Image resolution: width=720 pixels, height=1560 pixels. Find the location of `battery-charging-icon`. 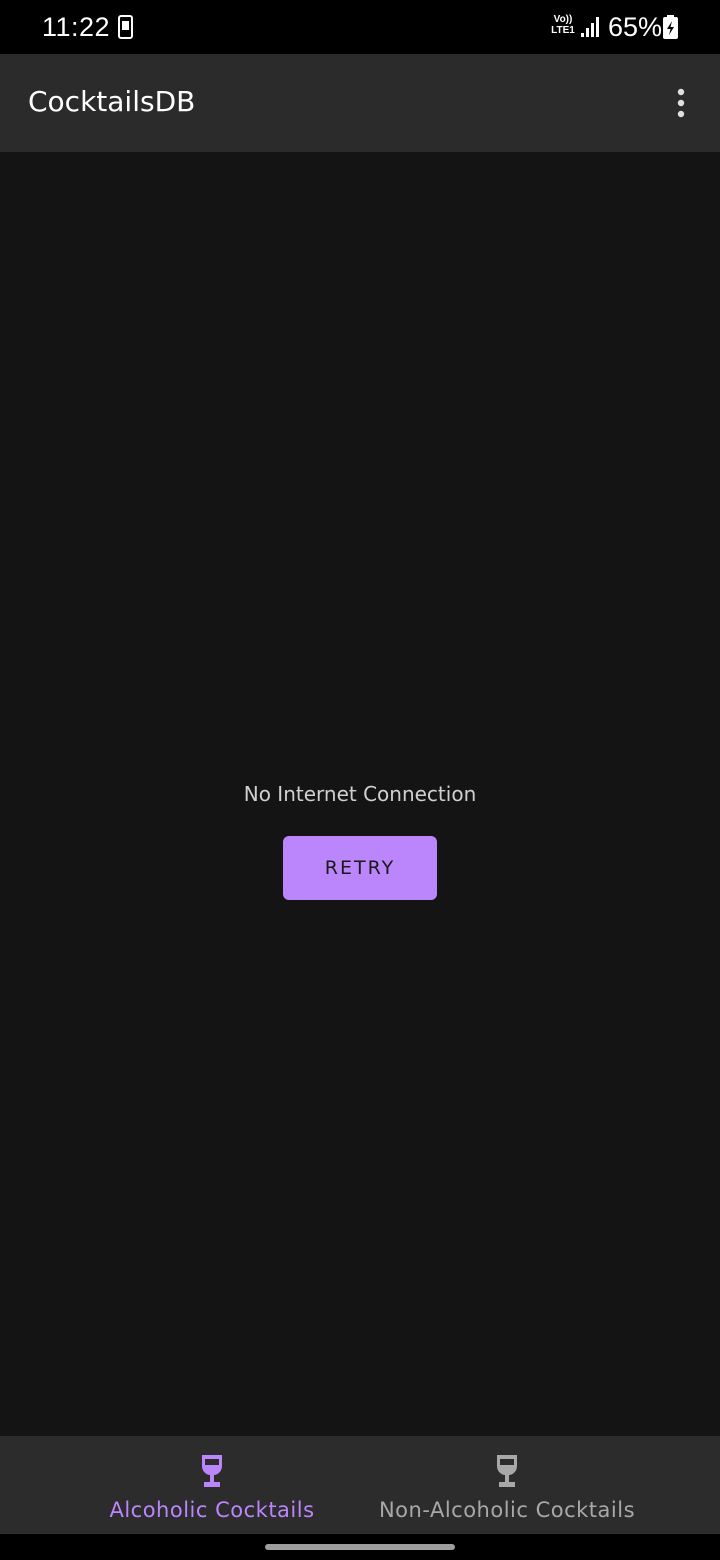

battery-charging-icon is located at coordinates (670, 27).